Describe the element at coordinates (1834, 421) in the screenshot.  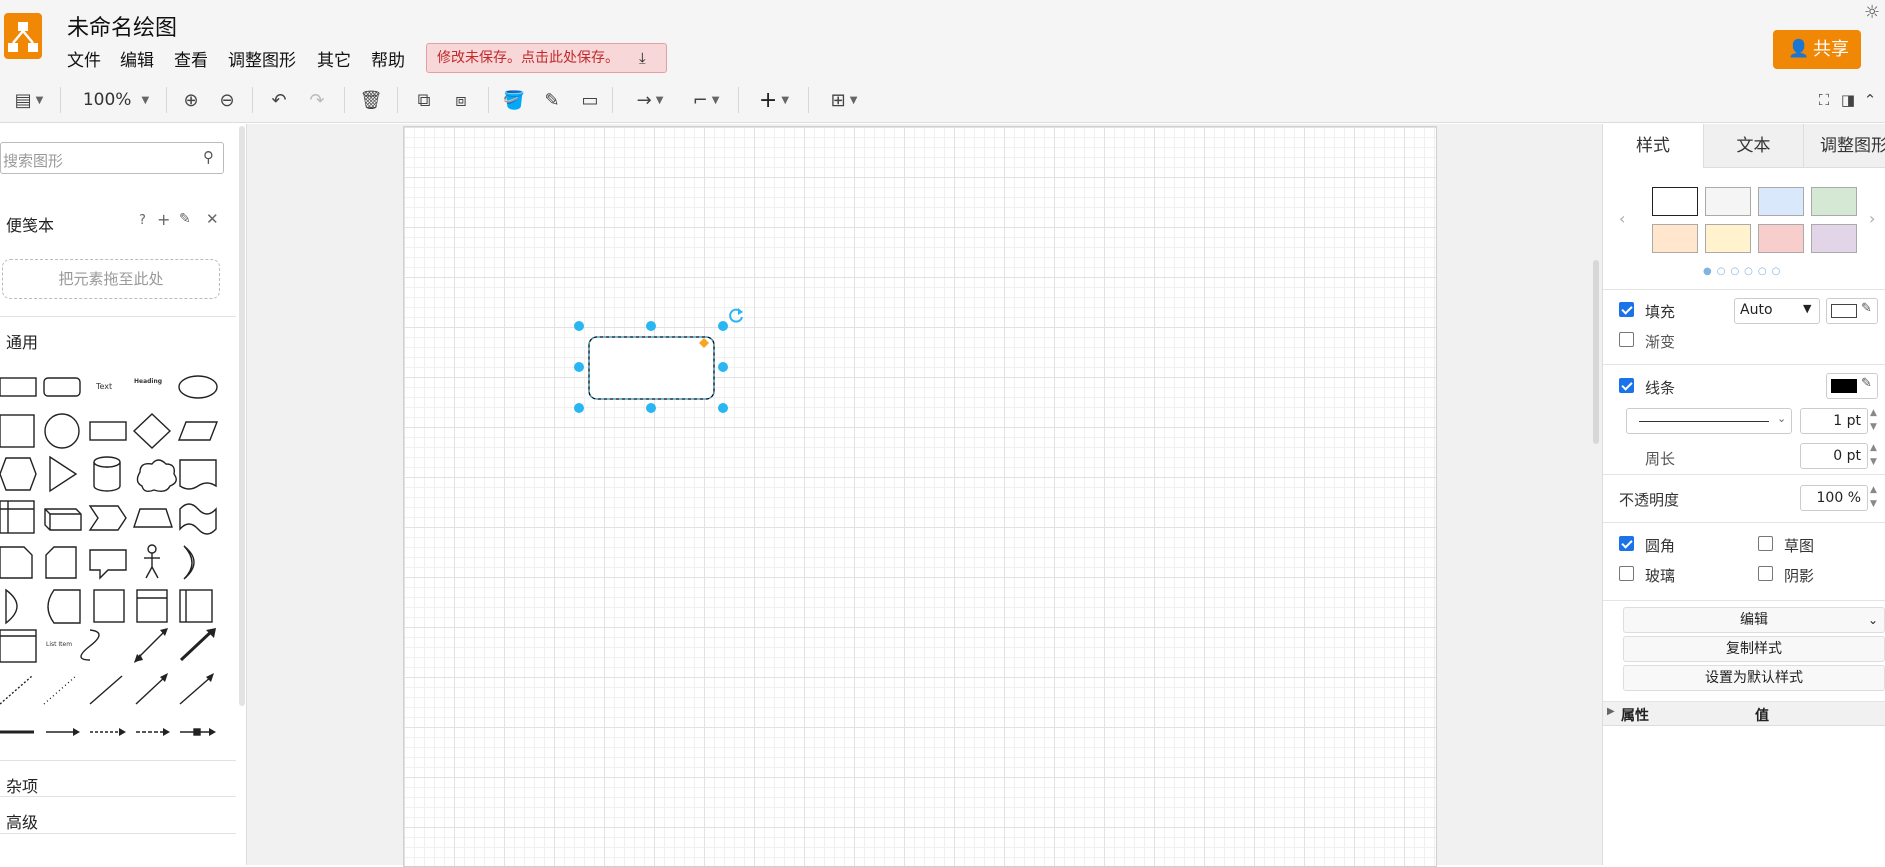
I see `stroke-width-input: 1 pt` at that location.